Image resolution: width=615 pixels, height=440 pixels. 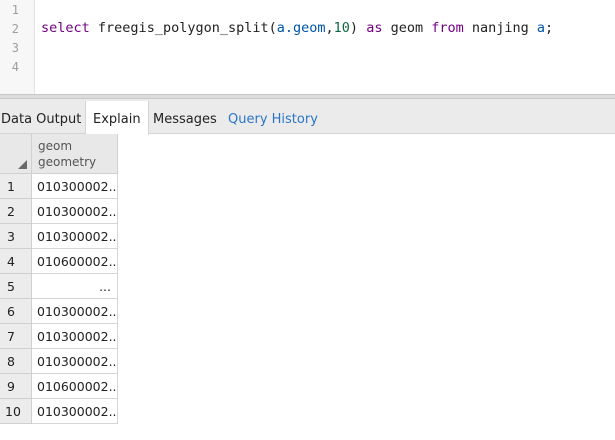 What do you see at coordinates (117, 118) in the screenshot?
I see `tab-explain: Explain` at bounding box center [117, 118].